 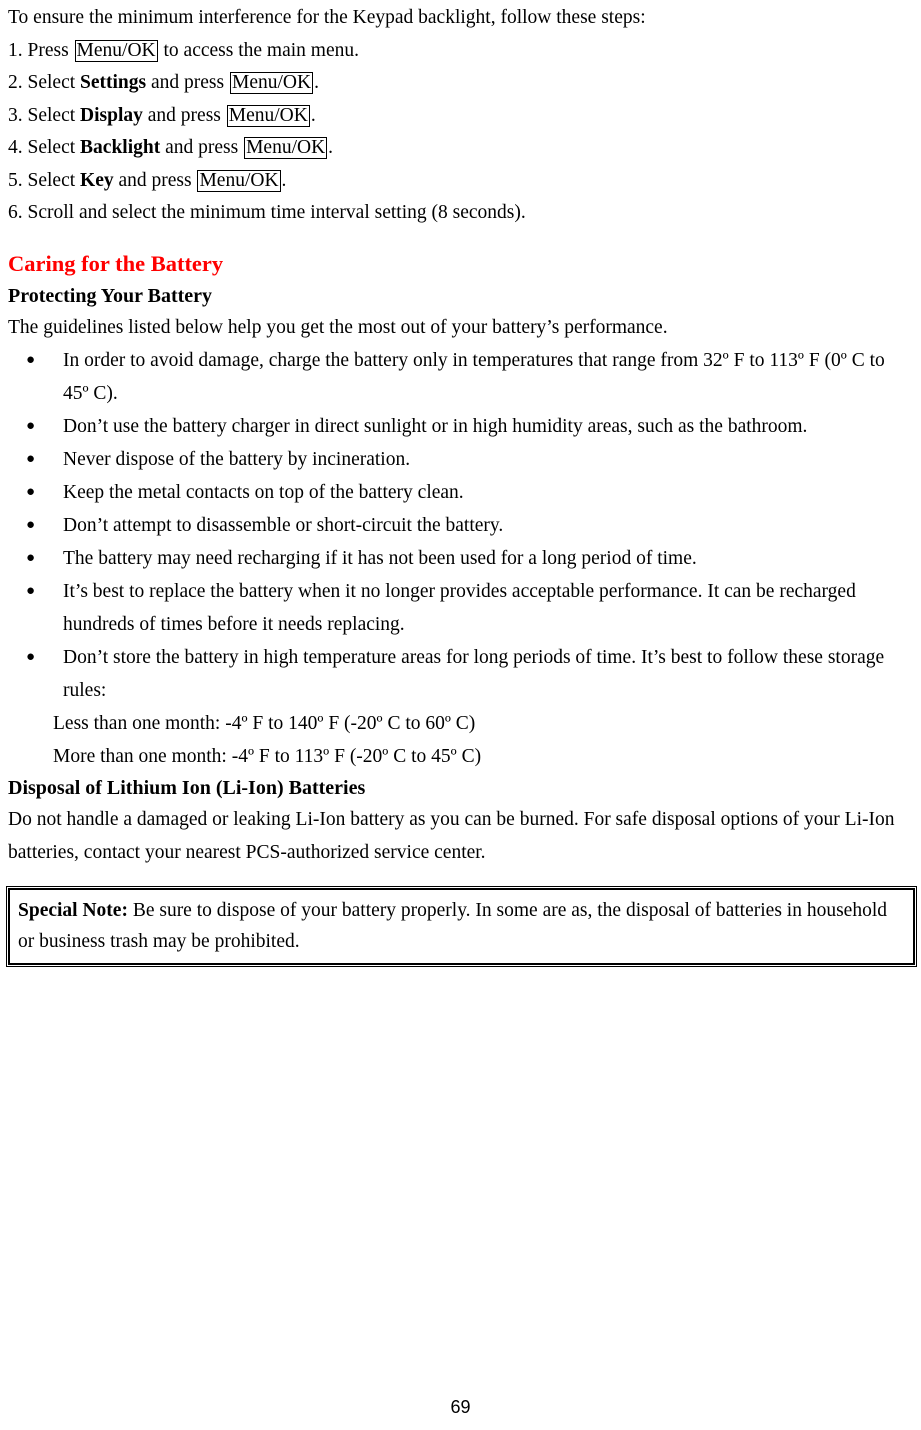 I want to click on step-number-3: 3., so click(x=15, y=115).